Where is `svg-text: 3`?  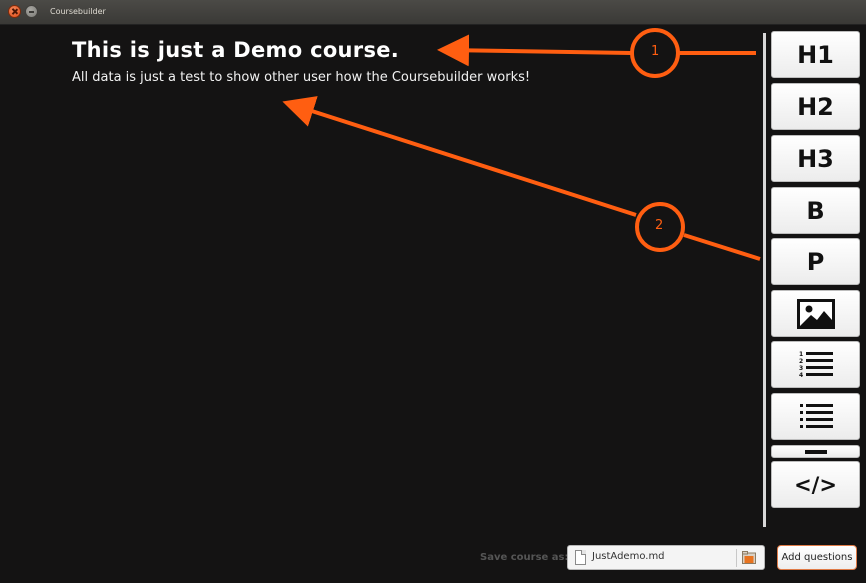
svg-text: 3 is located at coordinates (801, 368).